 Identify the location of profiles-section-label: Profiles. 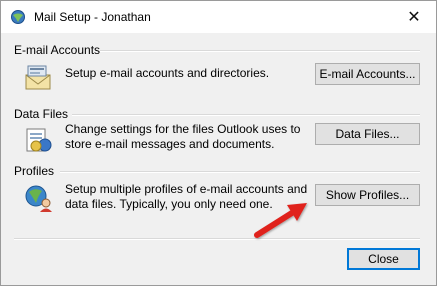
(34, 171).